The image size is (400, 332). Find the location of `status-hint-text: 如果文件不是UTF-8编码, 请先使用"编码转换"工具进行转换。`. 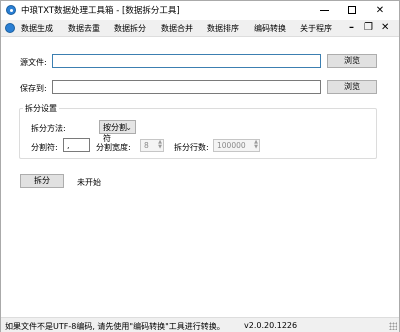

status-hint-text: 如果文件不是UTF-8编码, 请先使用"编码转换"工具进行转换。 is located at coordinates (115, 326).